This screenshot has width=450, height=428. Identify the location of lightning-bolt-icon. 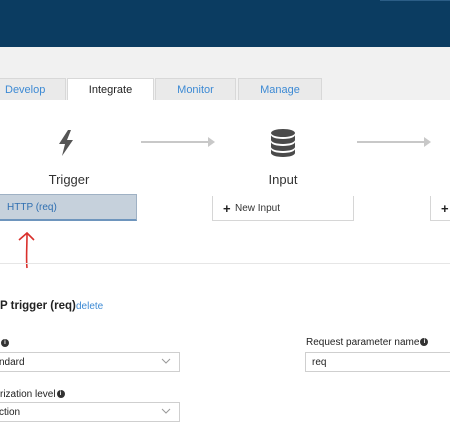
(66, 143).